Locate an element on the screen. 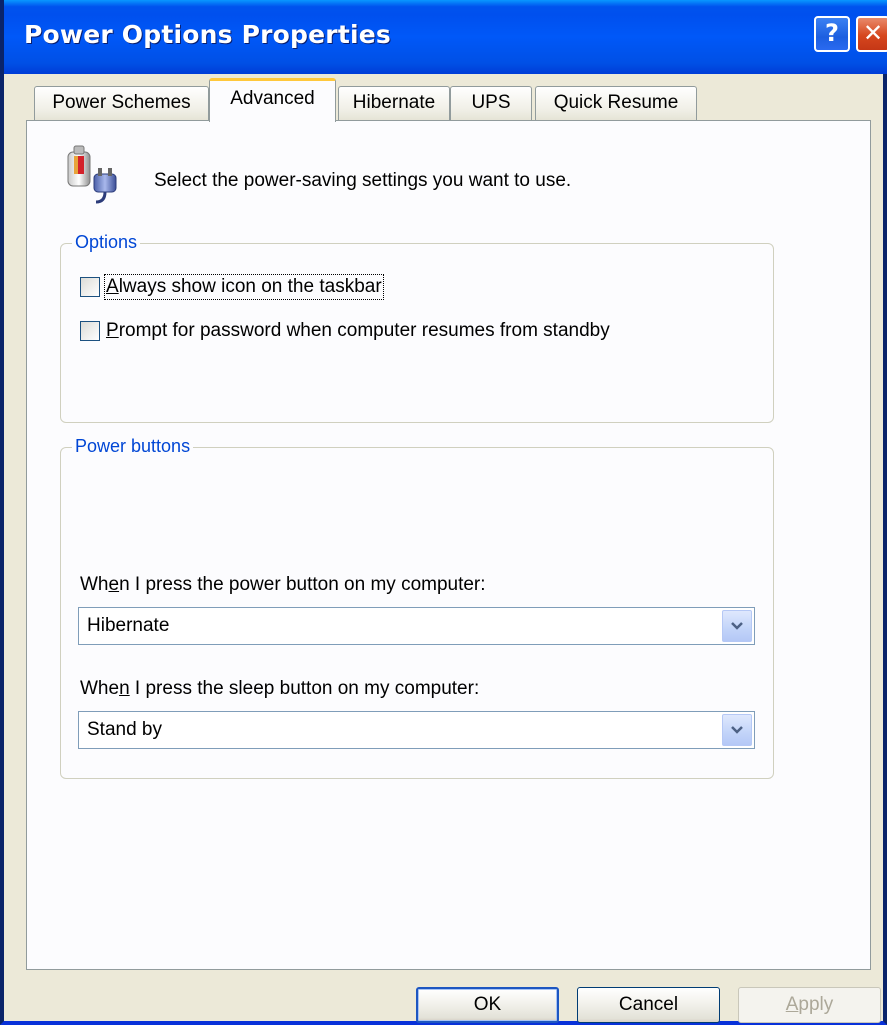  prompt-password-checkbox is located at coordinates (90, 331).